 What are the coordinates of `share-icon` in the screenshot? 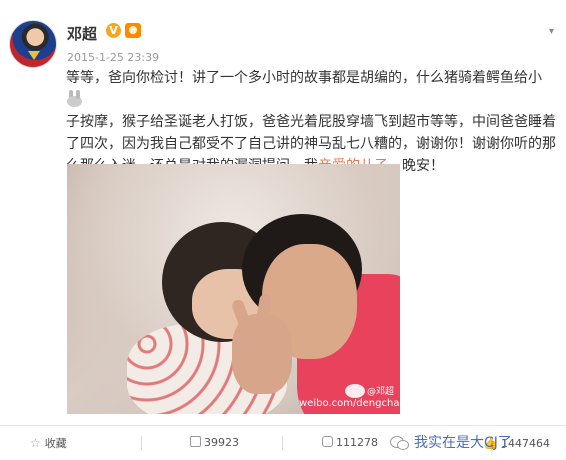 It's located at (195, 441).